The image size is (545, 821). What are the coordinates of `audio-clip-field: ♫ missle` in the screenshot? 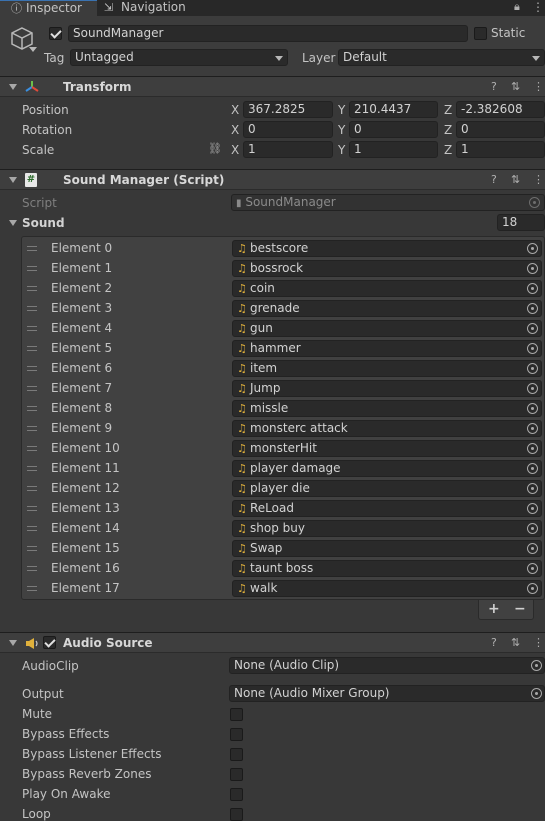 It's located at (387, 408).